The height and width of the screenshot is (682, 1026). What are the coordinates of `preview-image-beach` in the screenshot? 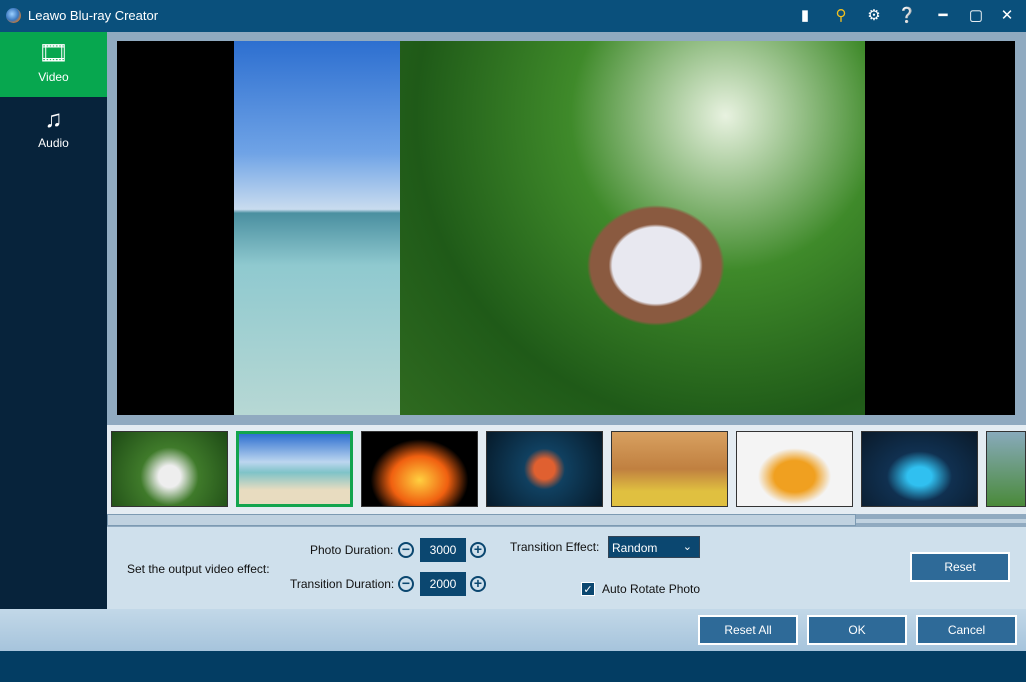 It's located at (317, 228).